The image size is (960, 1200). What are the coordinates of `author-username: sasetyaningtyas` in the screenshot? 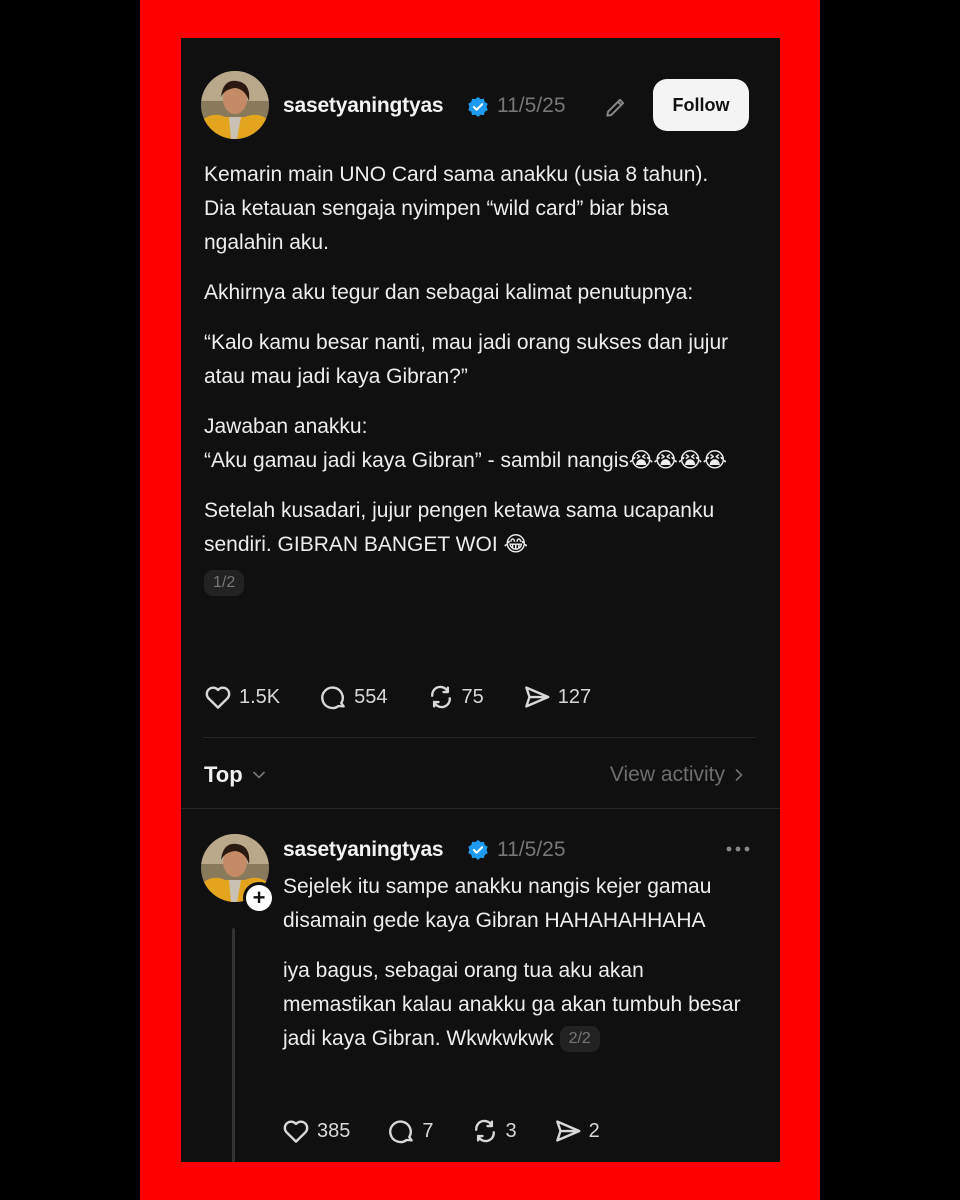 It's located at (363, 106).